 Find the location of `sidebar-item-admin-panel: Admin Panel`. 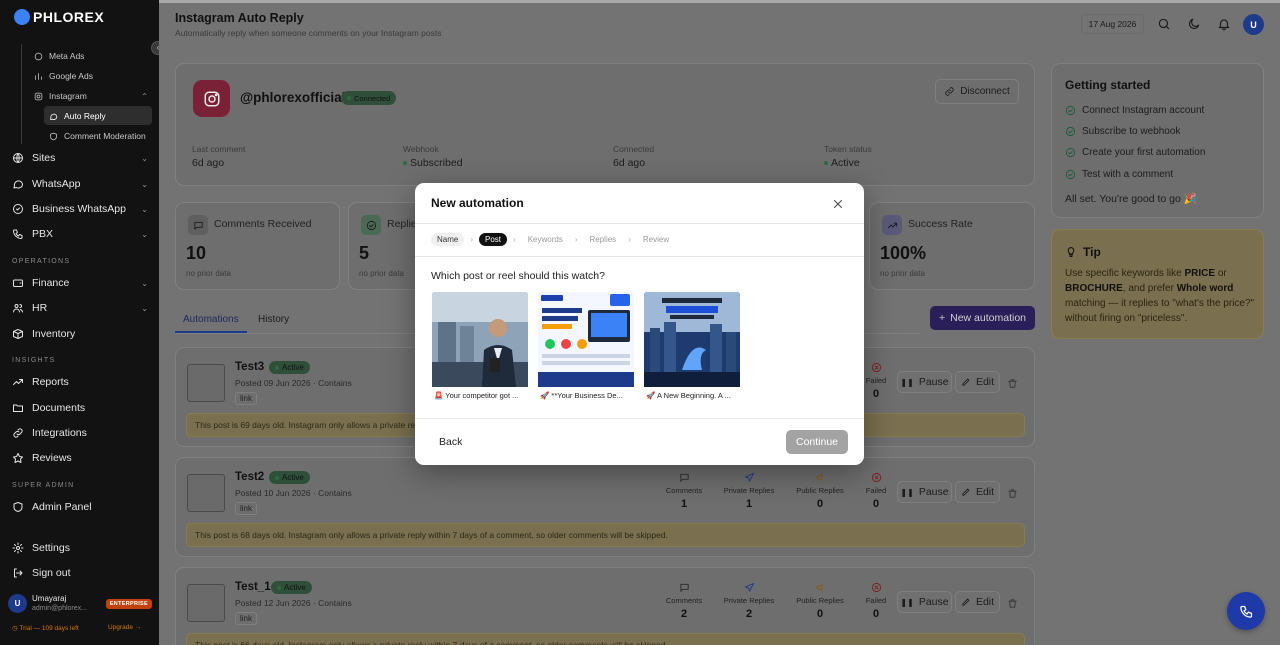

sidebar-item-admin-panel: Admin Panel is located at coordinates (80, 507).